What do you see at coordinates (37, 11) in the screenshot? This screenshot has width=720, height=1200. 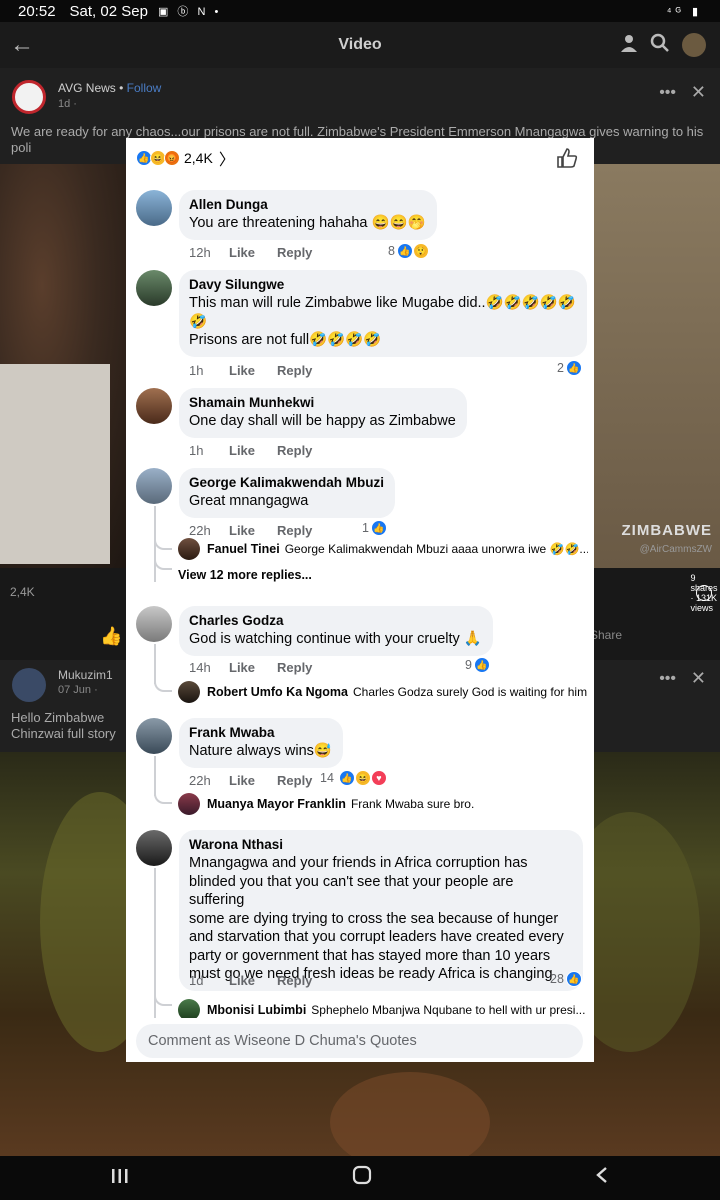 I see `status-time: 20:52` at bounding box center [37, 11].